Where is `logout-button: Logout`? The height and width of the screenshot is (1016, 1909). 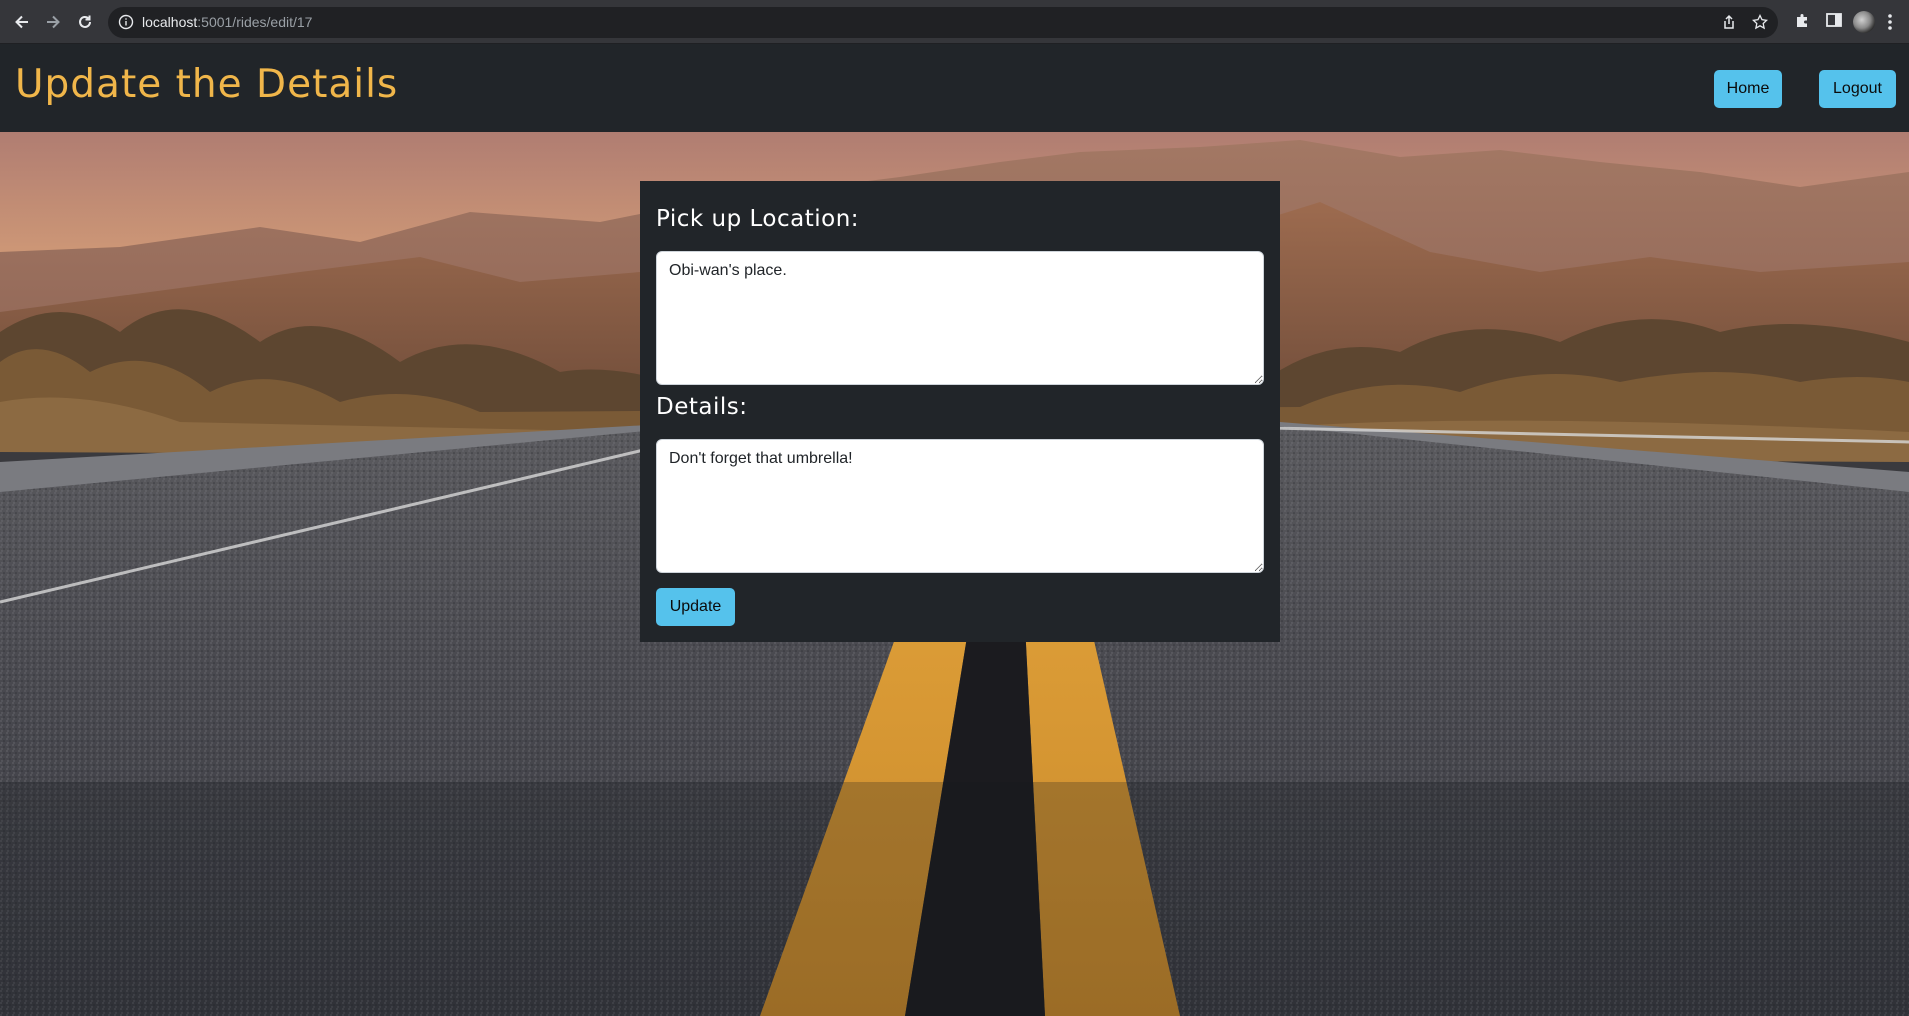
logout-button: Logout is located at coordinates (1857, 89).